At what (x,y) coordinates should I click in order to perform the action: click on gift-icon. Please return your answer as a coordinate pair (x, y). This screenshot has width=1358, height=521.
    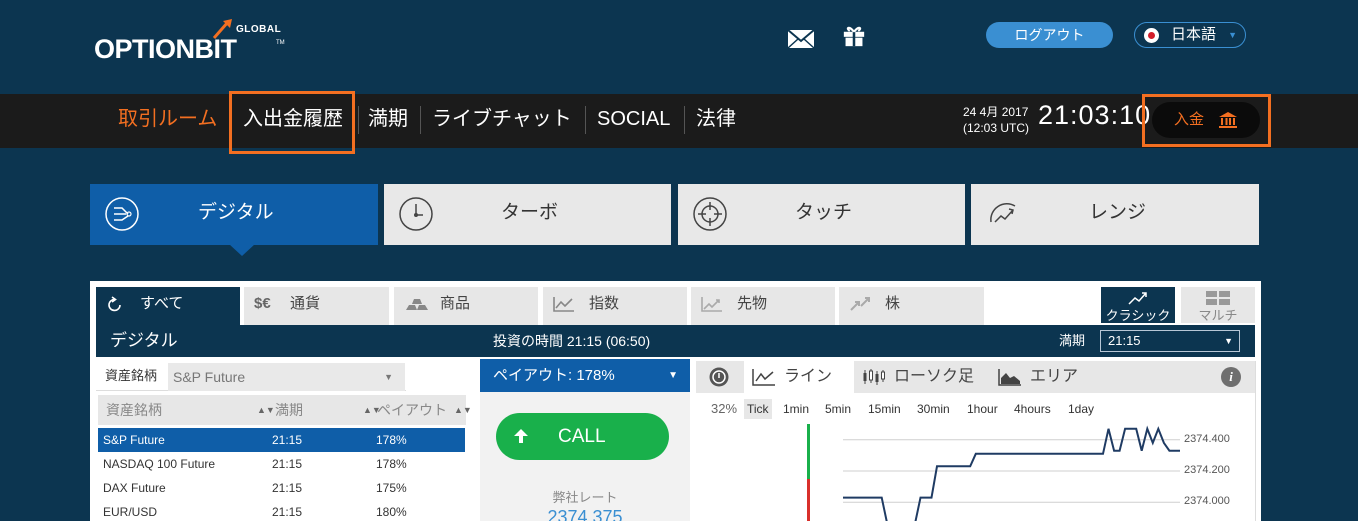
    Looking at the image, I should click on (854, 36).